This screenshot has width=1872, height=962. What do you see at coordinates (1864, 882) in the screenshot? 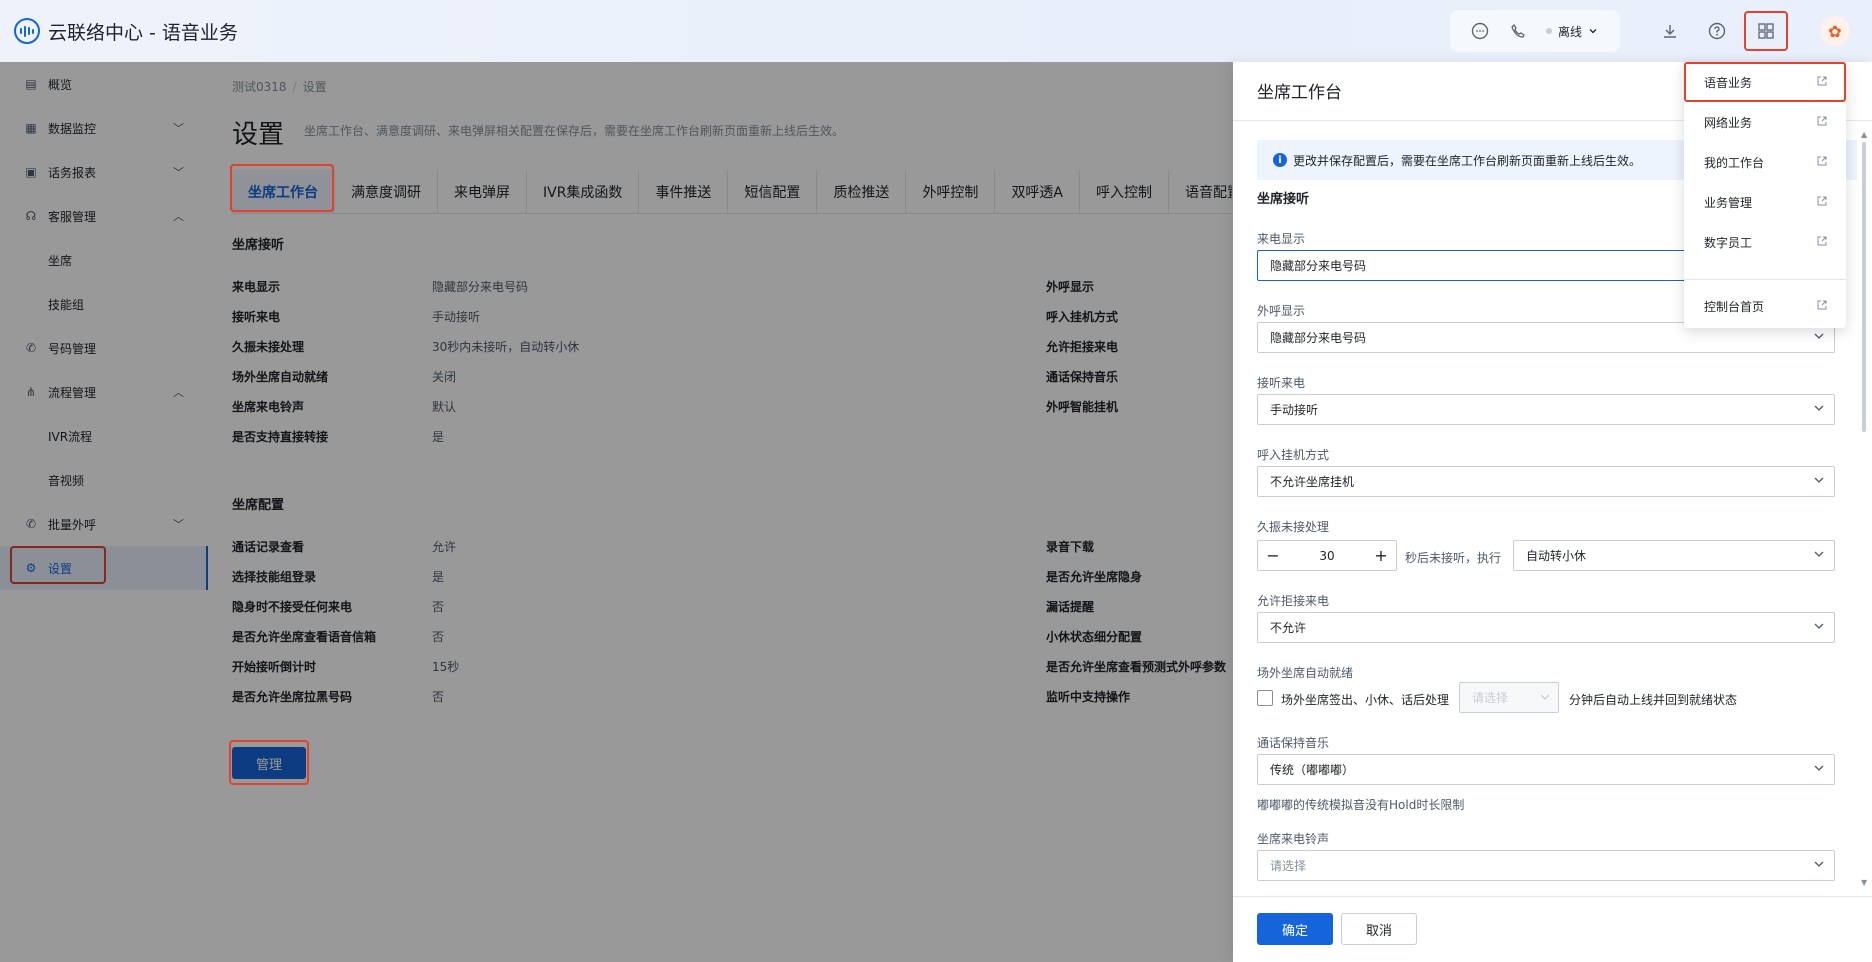
I see `scroll-down-icon: ▼` at bounding box center [1864, 882].